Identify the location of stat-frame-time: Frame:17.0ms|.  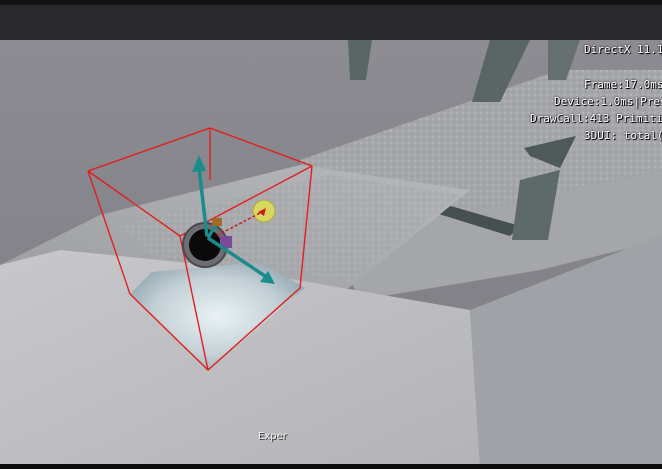
(623, 84).